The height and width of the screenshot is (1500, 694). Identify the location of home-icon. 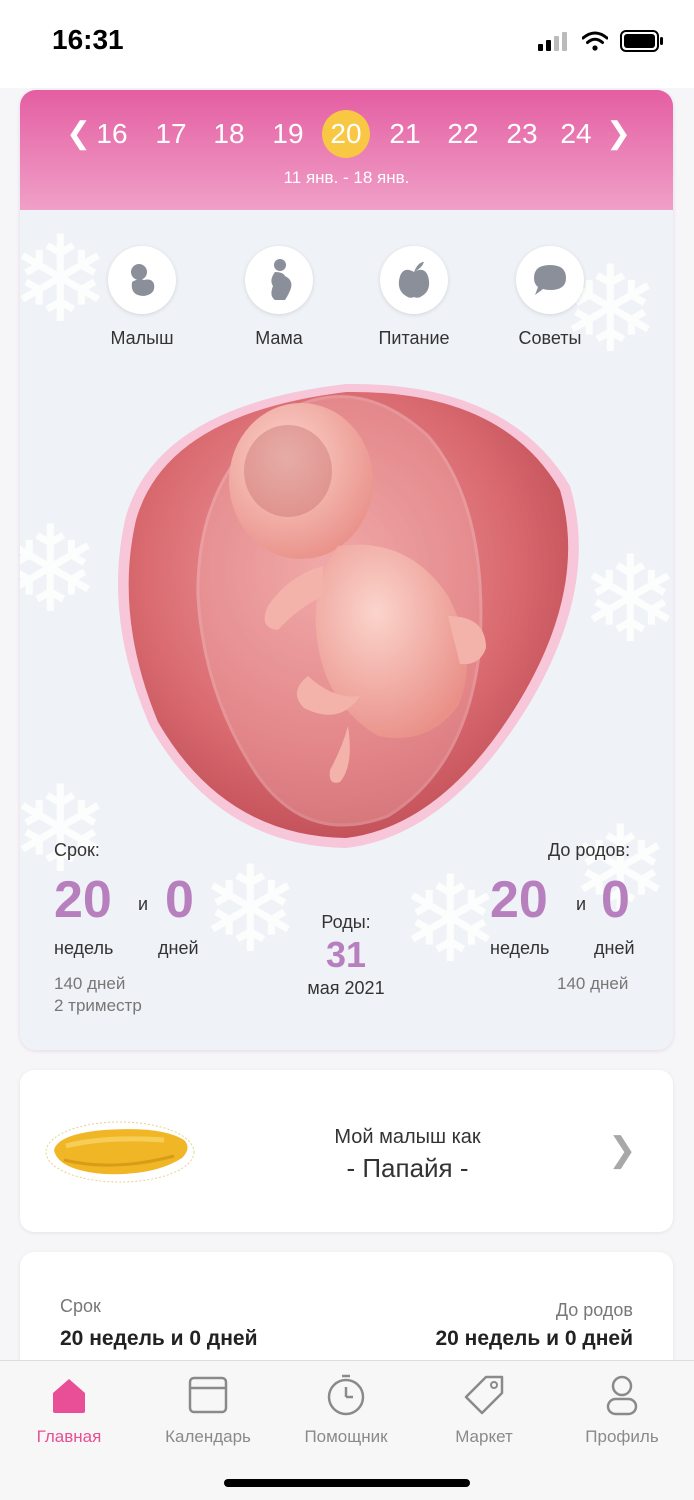
(69, 1396).